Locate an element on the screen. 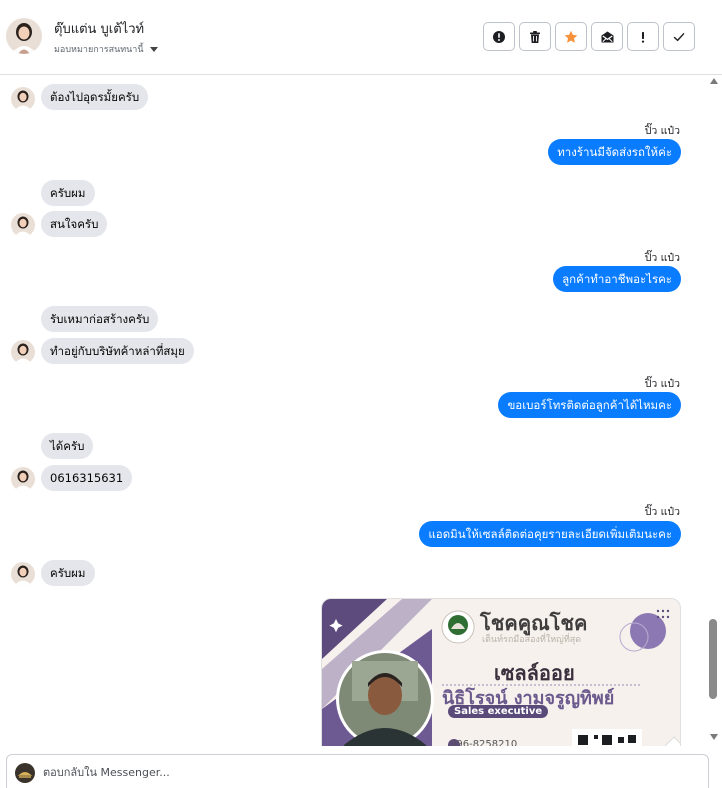  outgoing-message: ทางร้านมีจัดส่งรถให้ค่ะ is located at coordinates (614, 152).